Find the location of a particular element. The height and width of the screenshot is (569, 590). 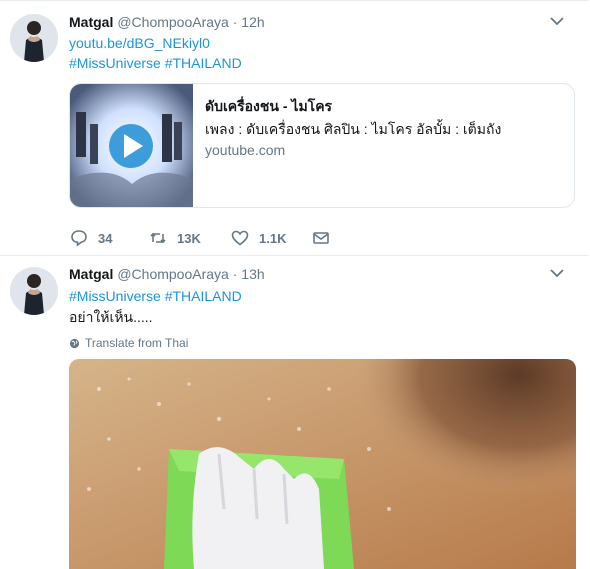

like-count: 1.1K is located at coordinates (273, 238).